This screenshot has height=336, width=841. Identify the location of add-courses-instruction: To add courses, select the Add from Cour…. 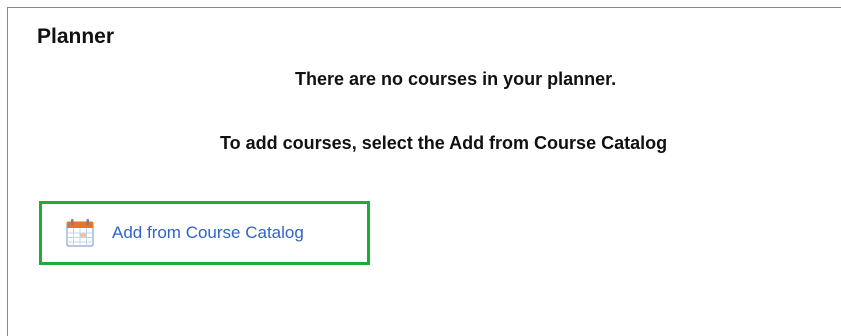
(444, 143).